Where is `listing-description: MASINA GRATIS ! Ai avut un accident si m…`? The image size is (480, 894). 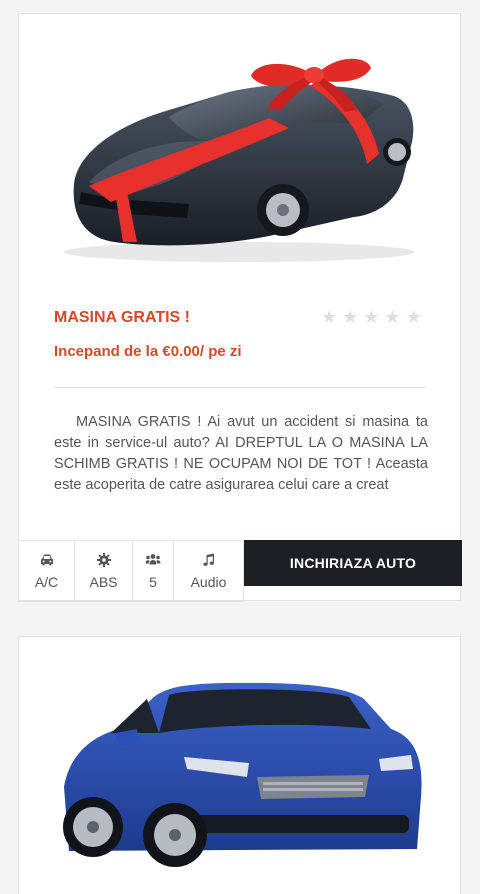 listing-description: MASINA GRATIS ! Ai avut un accident si m… is located at coordinates (241, 453).